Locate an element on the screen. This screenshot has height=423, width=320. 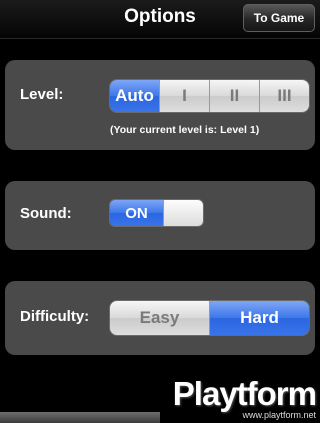
bottom-bar is located at coordinates (80, 417).